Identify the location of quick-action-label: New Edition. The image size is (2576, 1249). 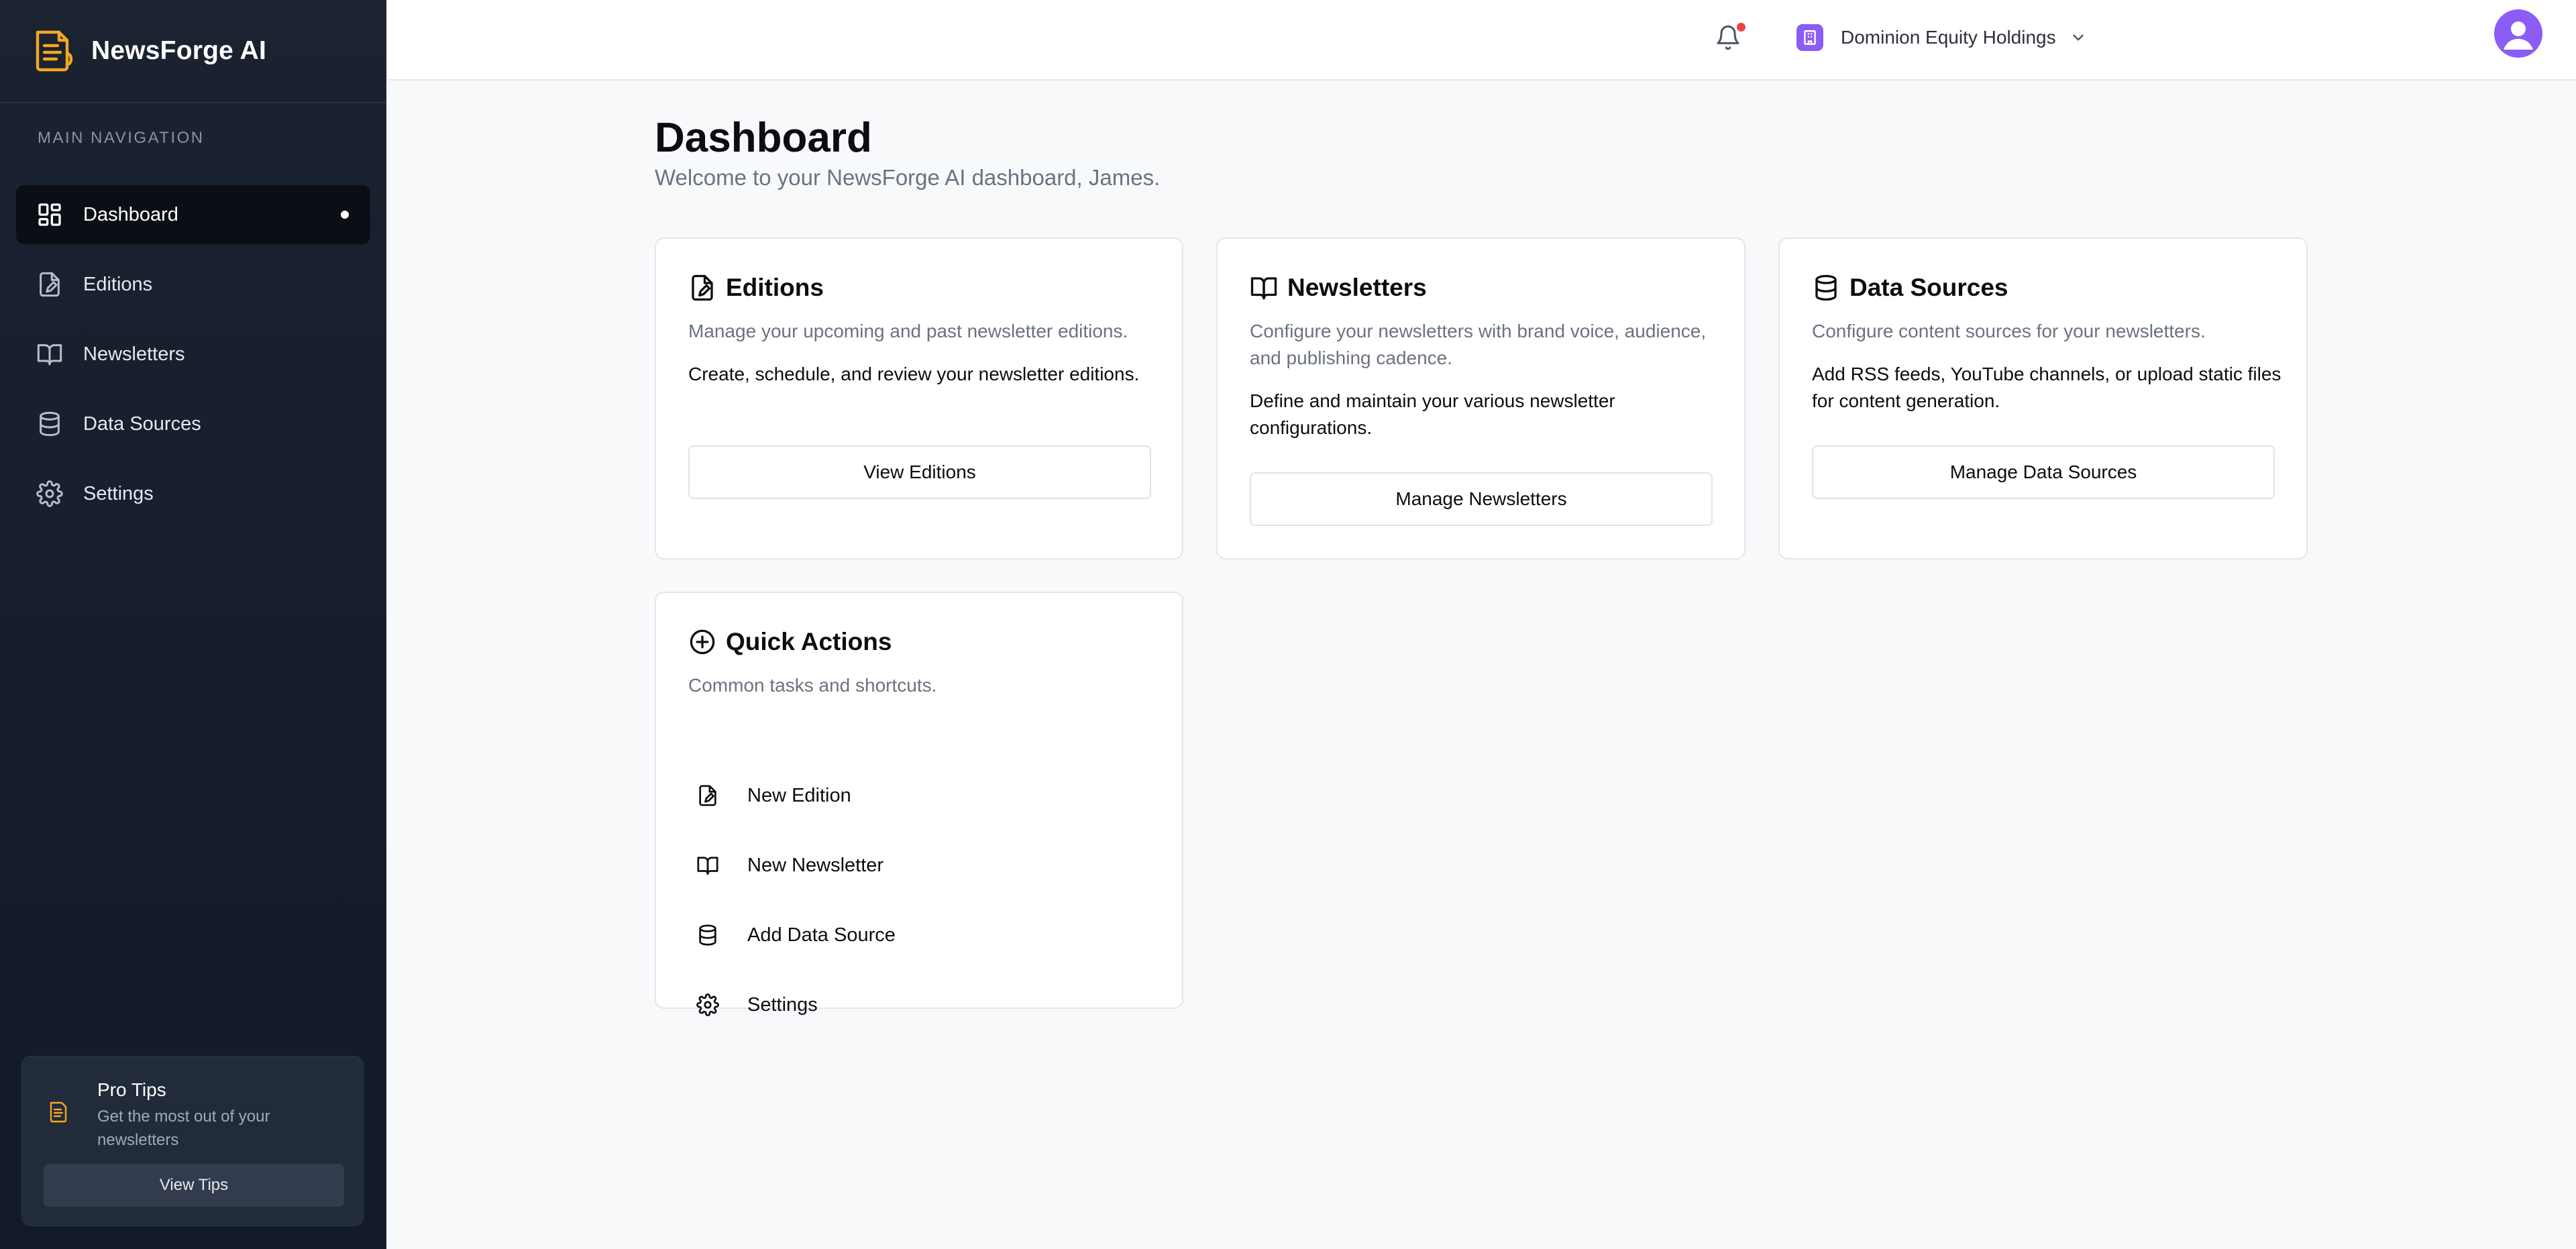
(799, 795).